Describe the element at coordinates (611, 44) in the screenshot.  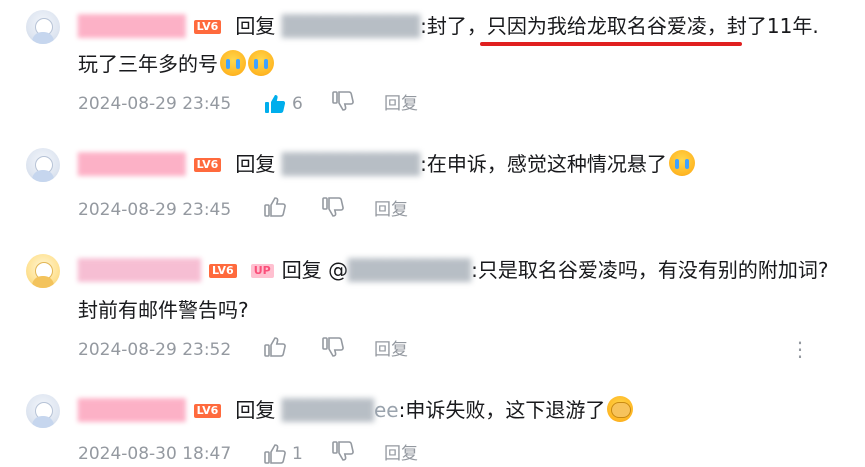
I see `red-underline-annotation` at that location.